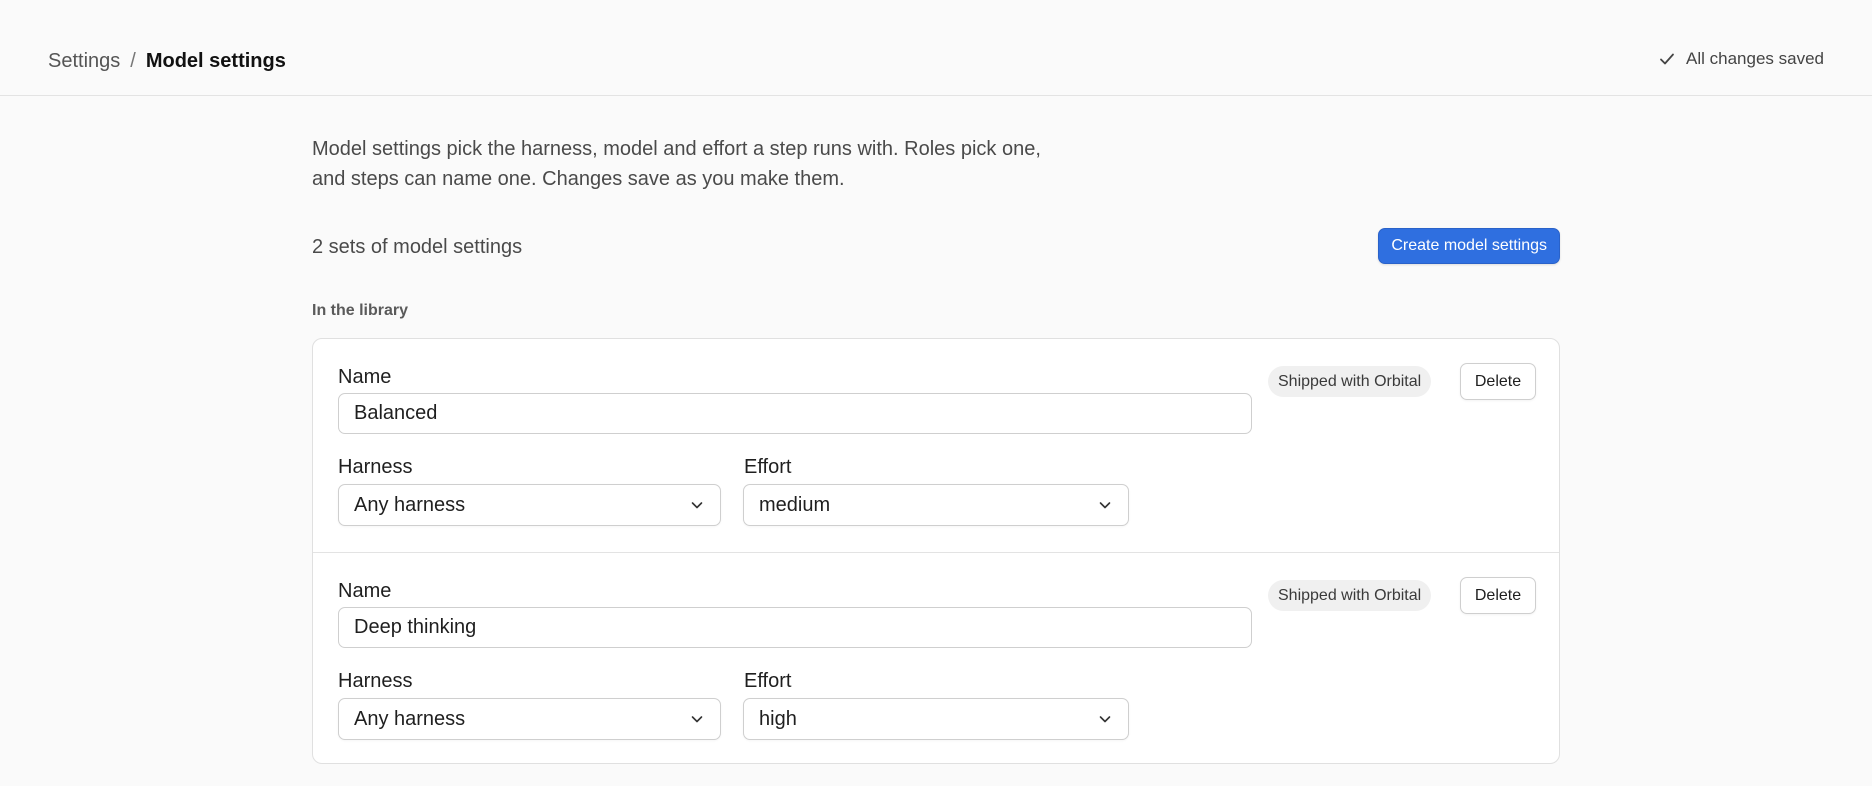  I want to click on save-status: All changes saved, so click(1741, 59).